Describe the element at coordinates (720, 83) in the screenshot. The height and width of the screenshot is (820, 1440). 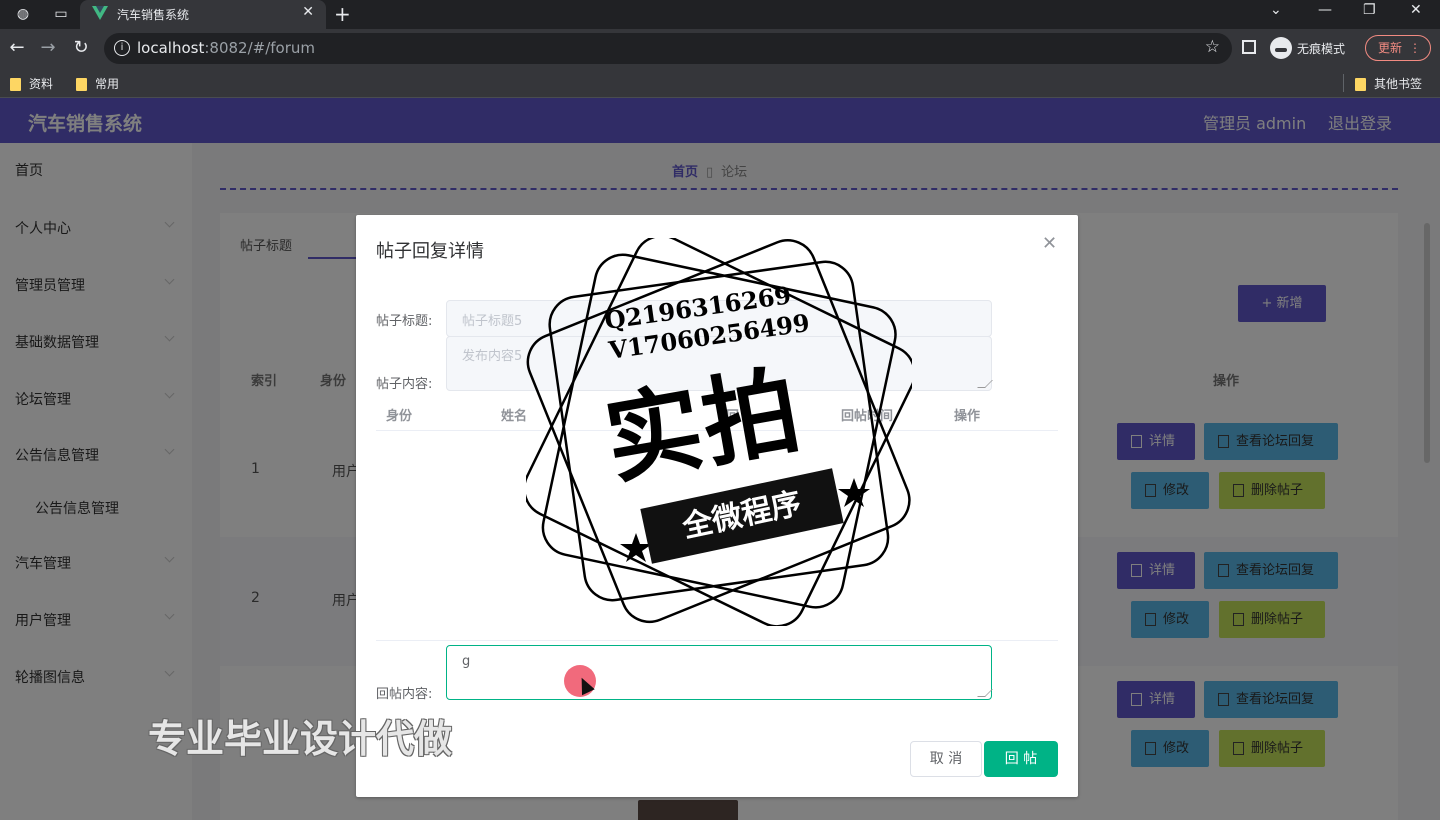
I see `bookmarks-bar: 资料 常用 其他书签` at that location.